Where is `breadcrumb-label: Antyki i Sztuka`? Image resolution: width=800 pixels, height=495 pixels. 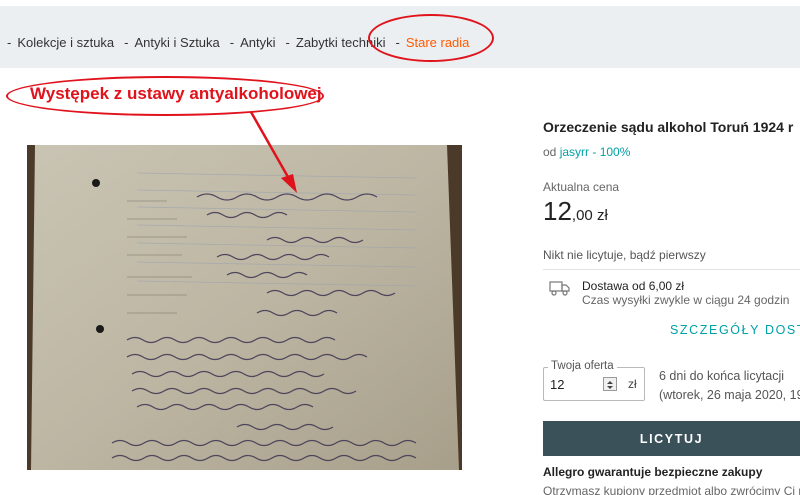
breadcrumb-label: Antyki i Sztuka is located at coordinates (177, 42).